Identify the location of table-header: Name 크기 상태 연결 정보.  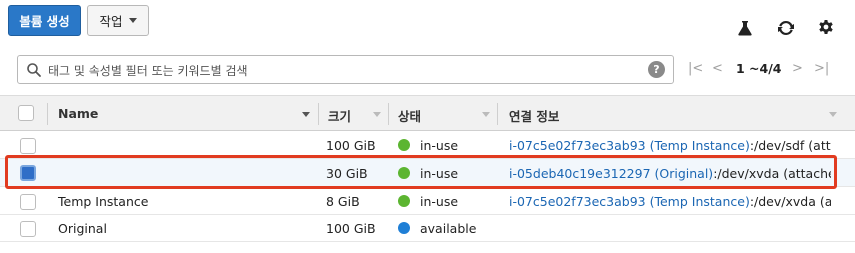
(427, 113).